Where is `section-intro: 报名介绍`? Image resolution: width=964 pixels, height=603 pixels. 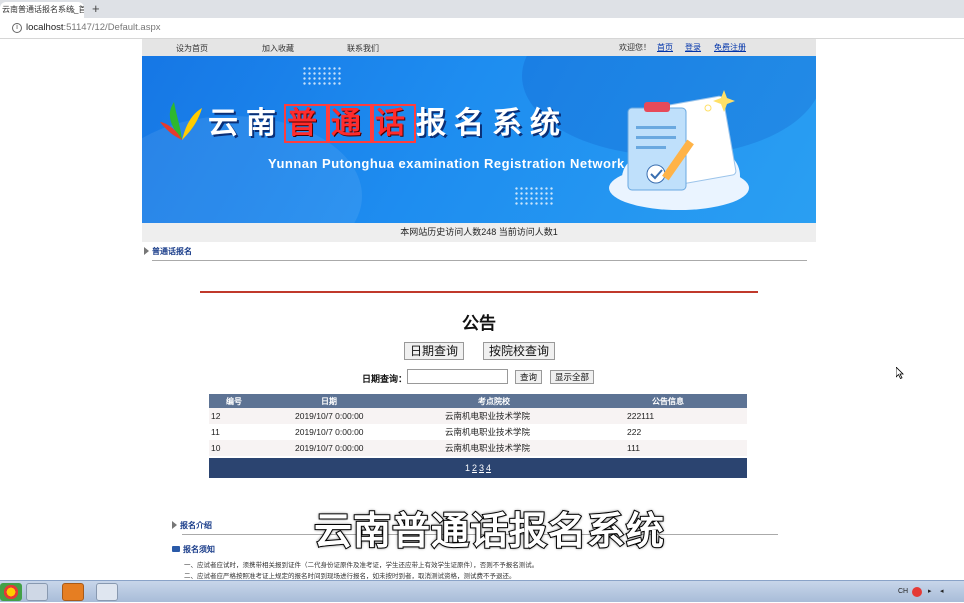 section-intro: 报名介绍 is located at coordinates (192, 525).